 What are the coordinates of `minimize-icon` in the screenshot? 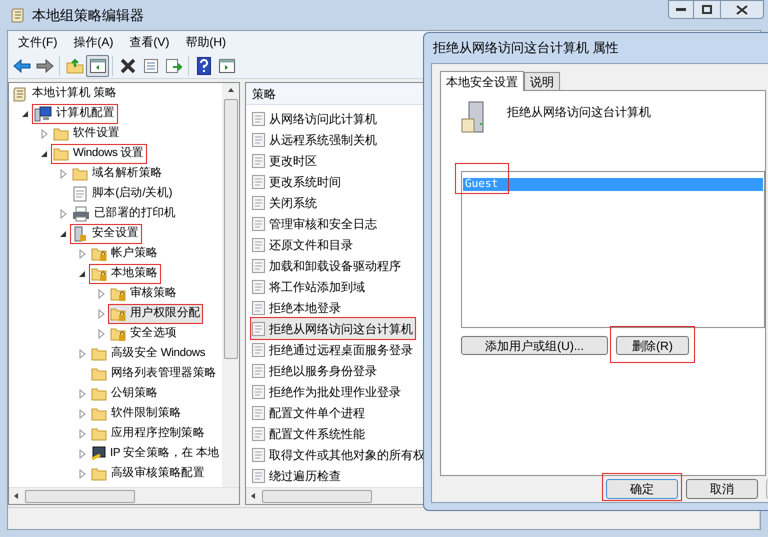 It's located at (681, 10).